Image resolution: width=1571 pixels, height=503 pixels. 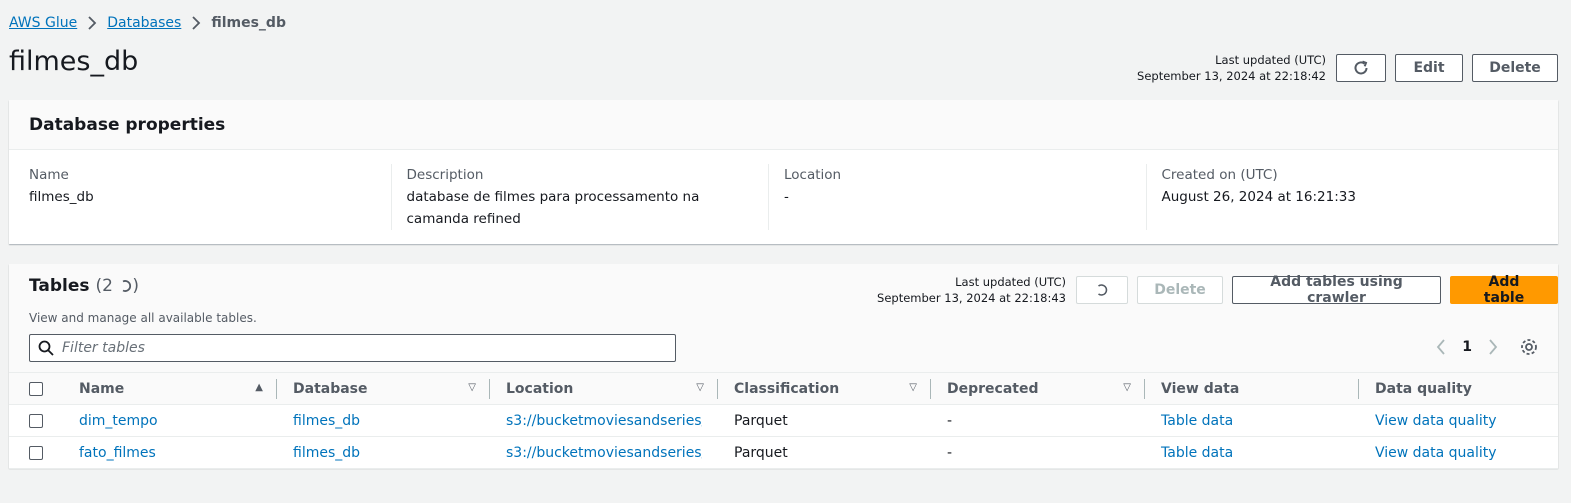 I want to click on filter-tables-field, so click(x=352, y=348).